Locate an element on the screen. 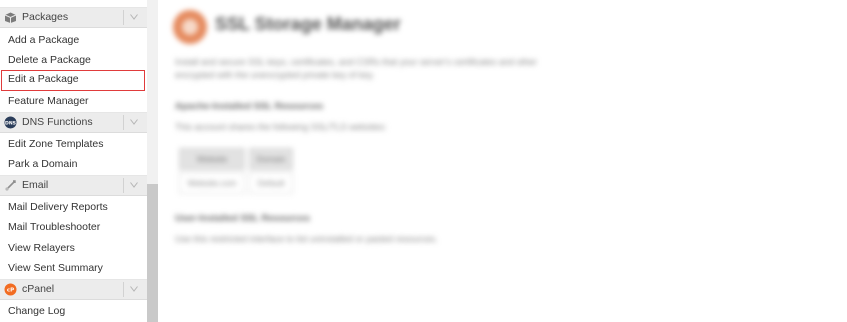 The image size is (847, 322). page-title: SSL Storage Manager is located at coordinates (308, 24).